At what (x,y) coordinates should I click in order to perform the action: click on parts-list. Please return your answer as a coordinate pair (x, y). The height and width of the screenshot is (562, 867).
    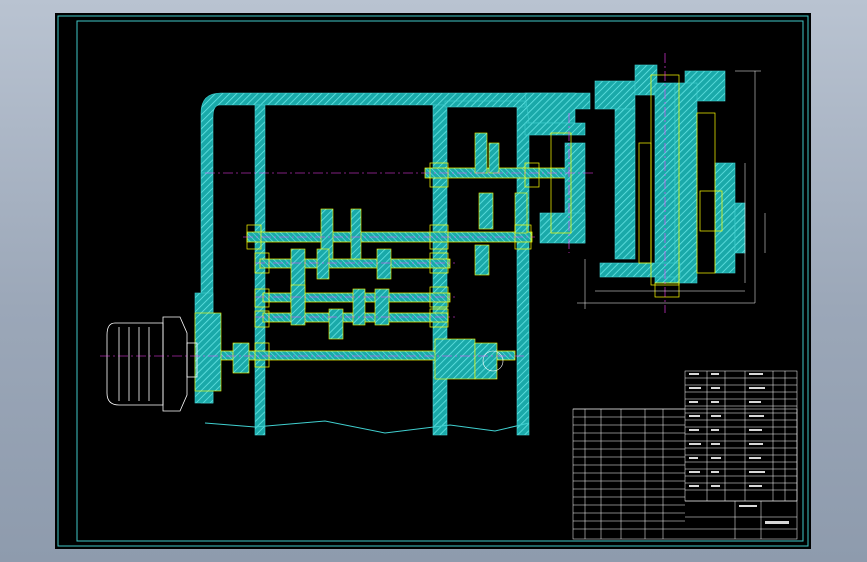
    Looking at the image, I should click on (741, 436).